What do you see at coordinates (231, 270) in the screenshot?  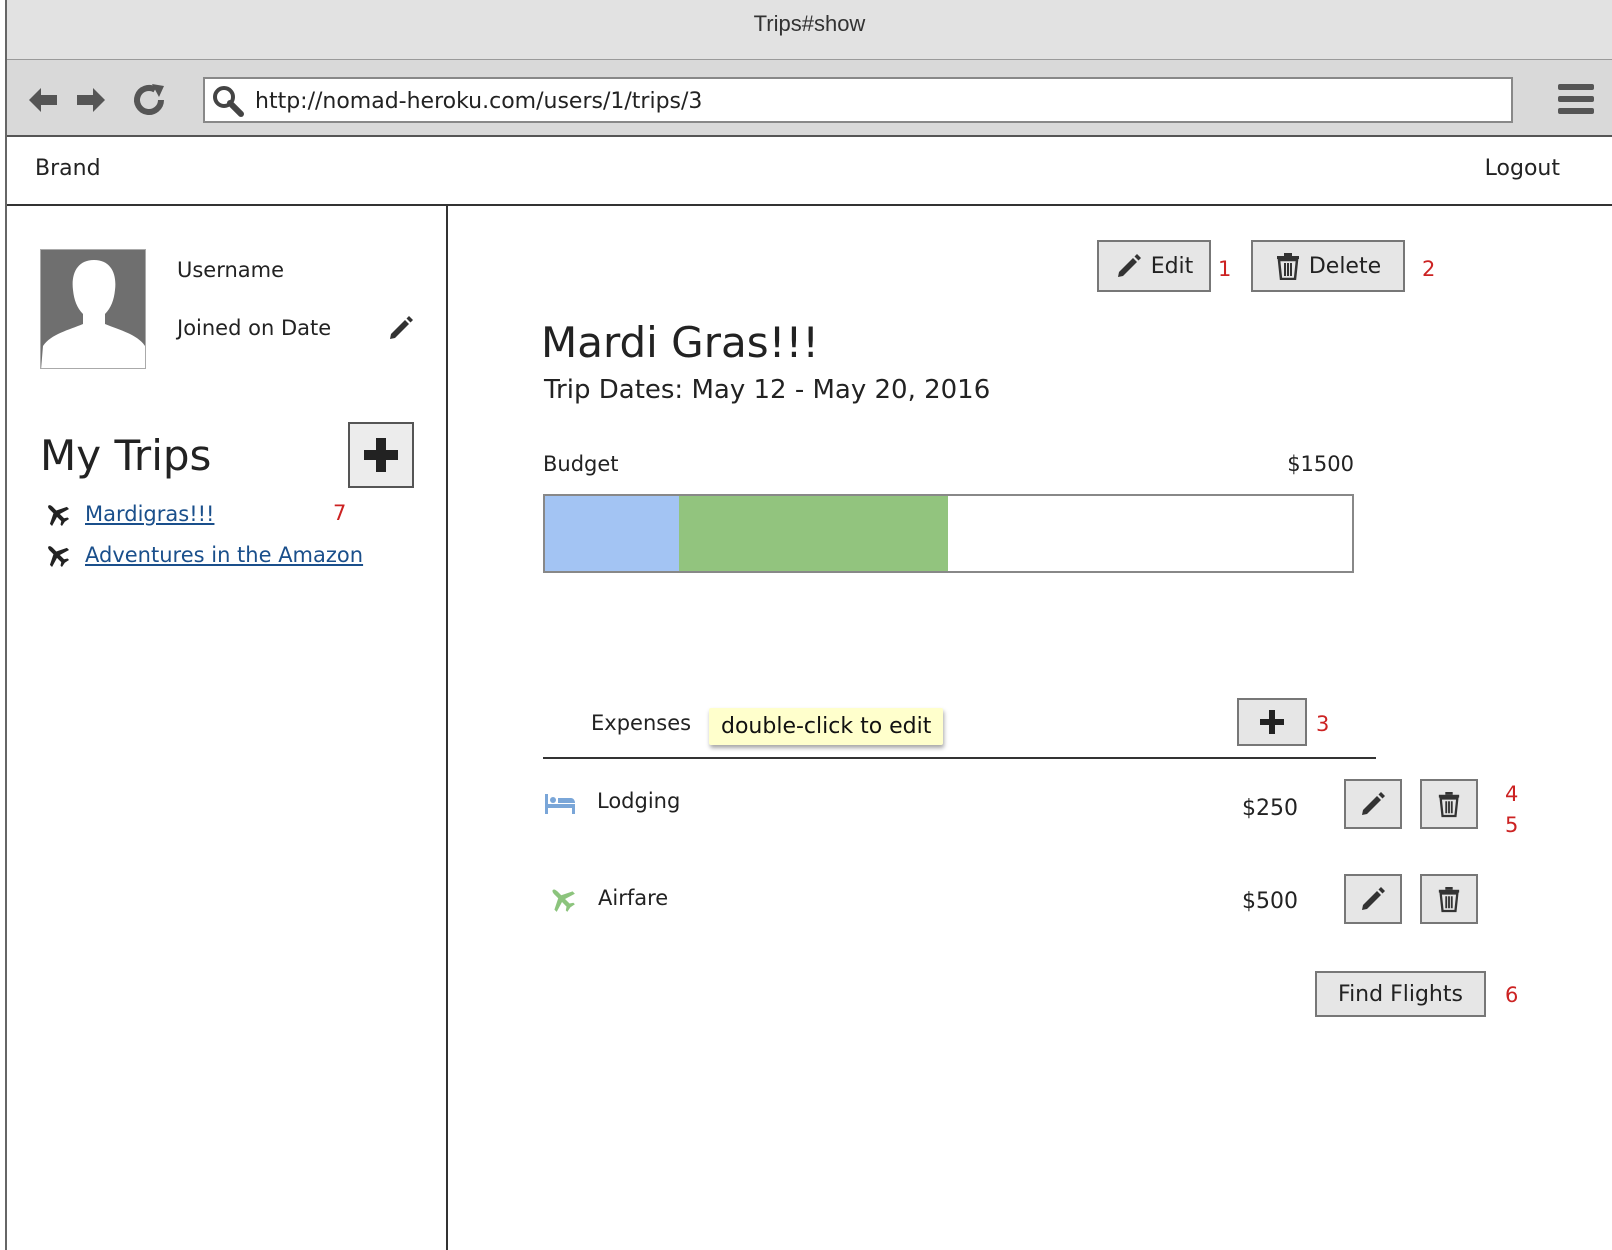 I see `username-label: Username` at bounding box center [231, 270].